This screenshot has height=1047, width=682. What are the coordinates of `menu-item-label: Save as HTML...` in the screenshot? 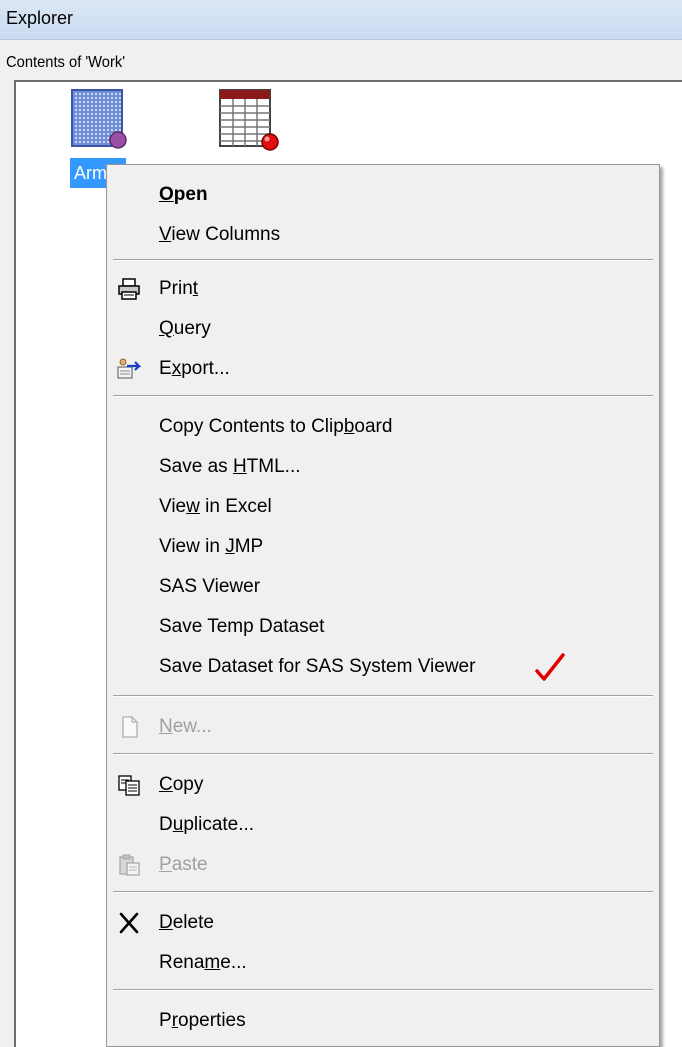 It's located at (230, 466).